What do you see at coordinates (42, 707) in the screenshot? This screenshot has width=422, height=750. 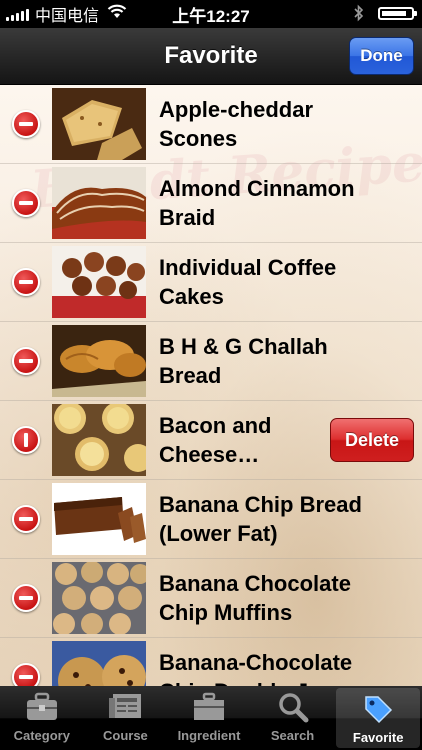 I see `briefcase-icon` at bounding box center [42, 707].